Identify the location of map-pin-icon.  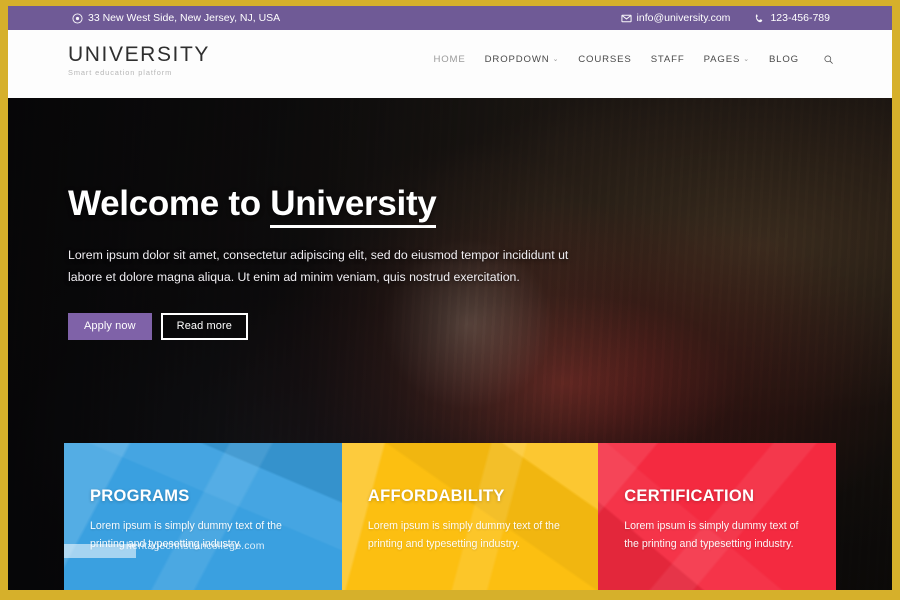
(77, 18).